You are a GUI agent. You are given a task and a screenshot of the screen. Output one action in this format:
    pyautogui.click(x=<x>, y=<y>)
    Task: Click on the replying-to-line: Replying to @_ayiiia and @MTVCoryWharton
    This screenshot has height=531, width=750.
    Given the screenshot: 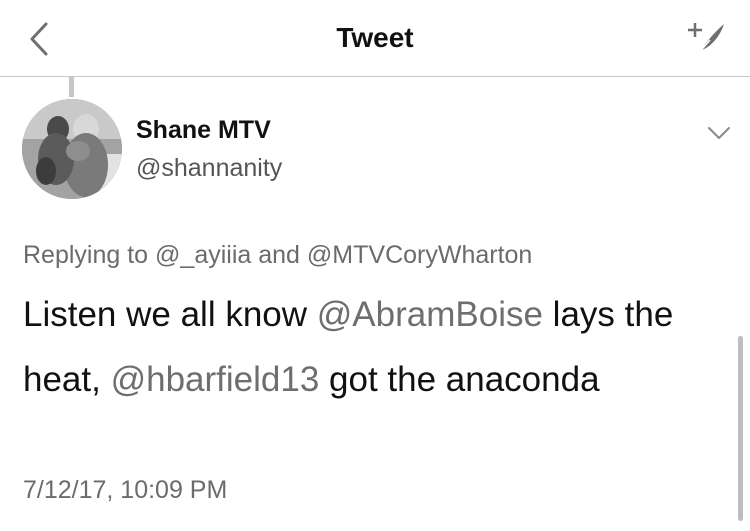 What is the action you would take?
    pyautogui.click(x=277, y=255)
    